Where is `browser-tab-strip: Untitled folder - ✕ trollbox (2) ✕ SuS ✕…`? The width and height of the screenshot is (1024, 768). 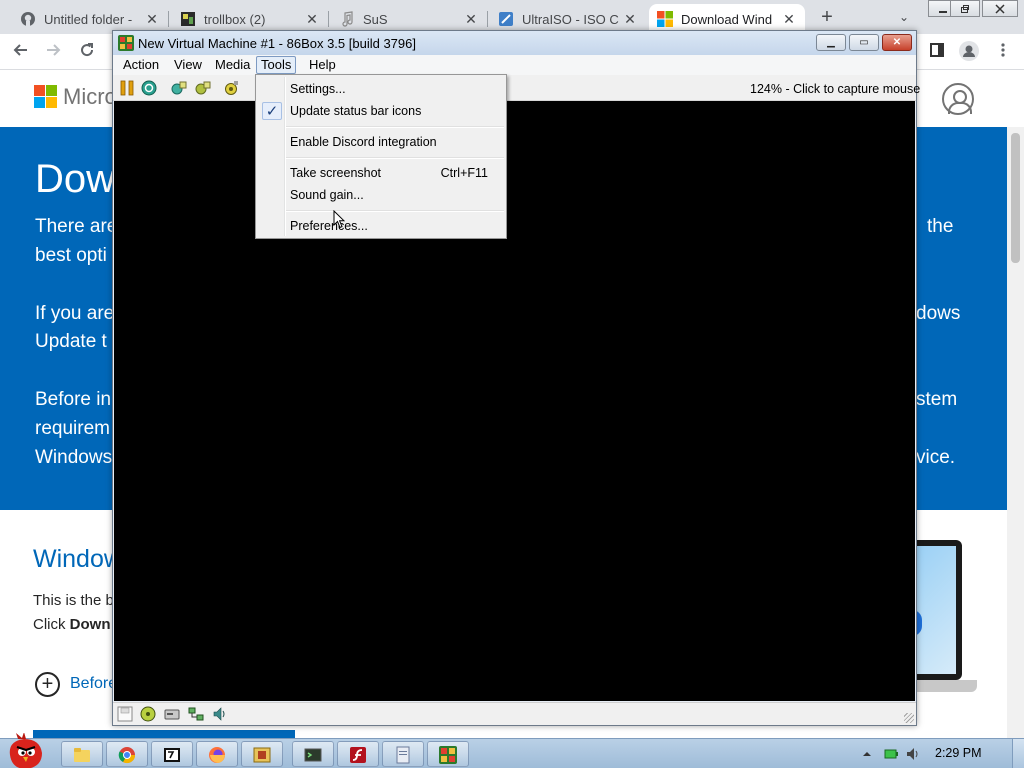 browser-tab-strip: Untitled folder - ✕ trollbox (2) ✕ SuS ✕… is located at coordinates (512, 17).